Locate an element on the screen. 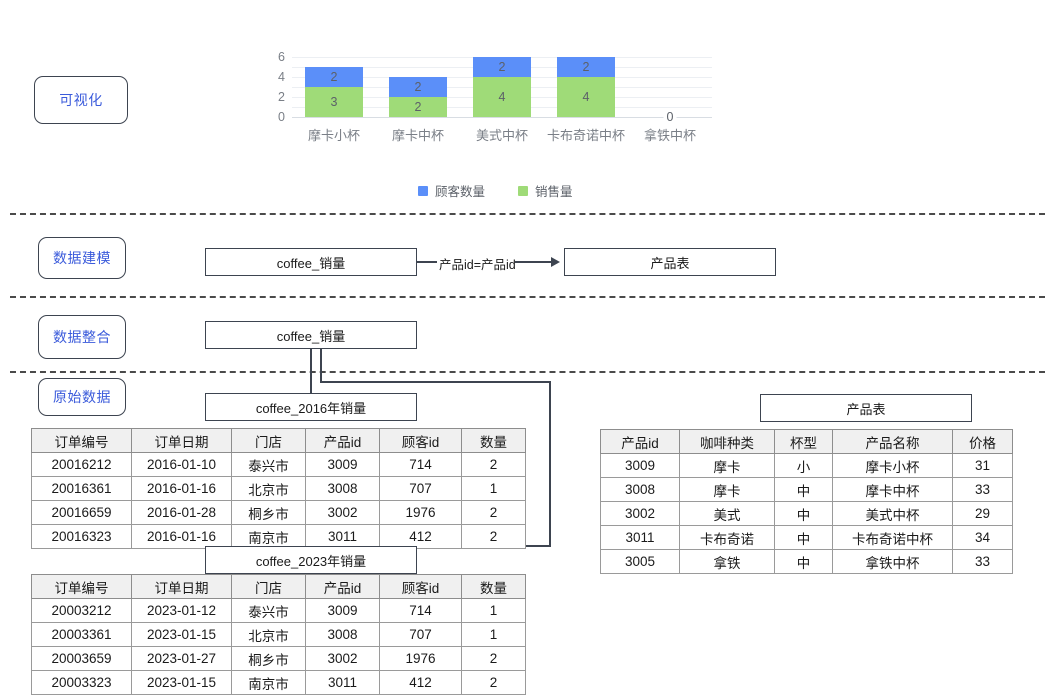 This screenshot has width=1054, height=695. chart-bar-column: 22 is located at coordinates (418, 97).